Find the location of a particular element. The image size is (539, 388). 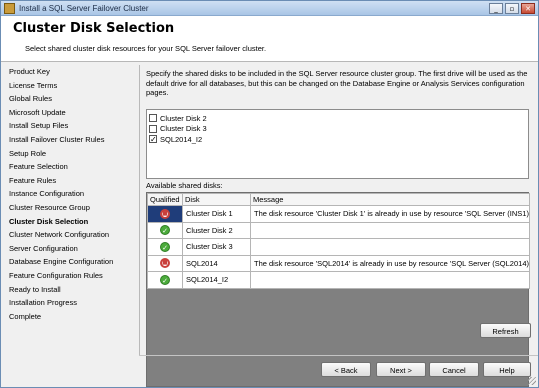

column-header-message: Message is located at coordinates (390, 199).